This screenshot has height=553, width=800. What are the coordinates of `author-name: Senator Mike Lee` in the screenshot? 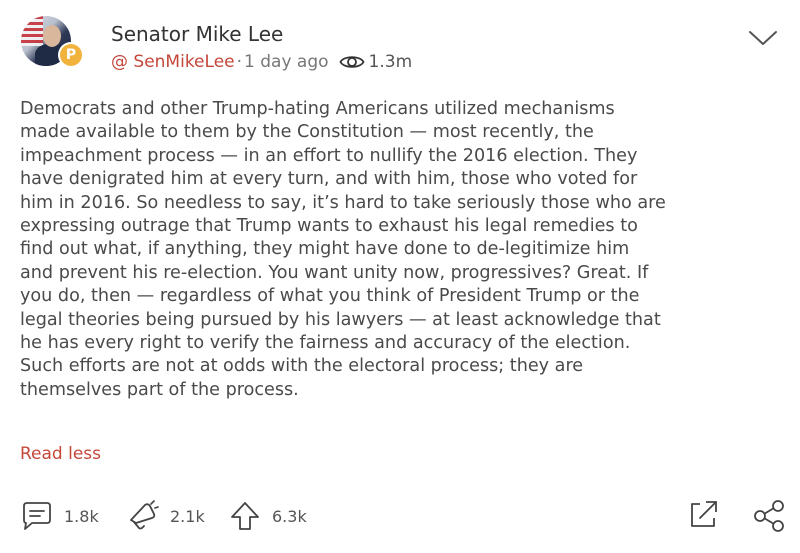 It's located at (197, 34).